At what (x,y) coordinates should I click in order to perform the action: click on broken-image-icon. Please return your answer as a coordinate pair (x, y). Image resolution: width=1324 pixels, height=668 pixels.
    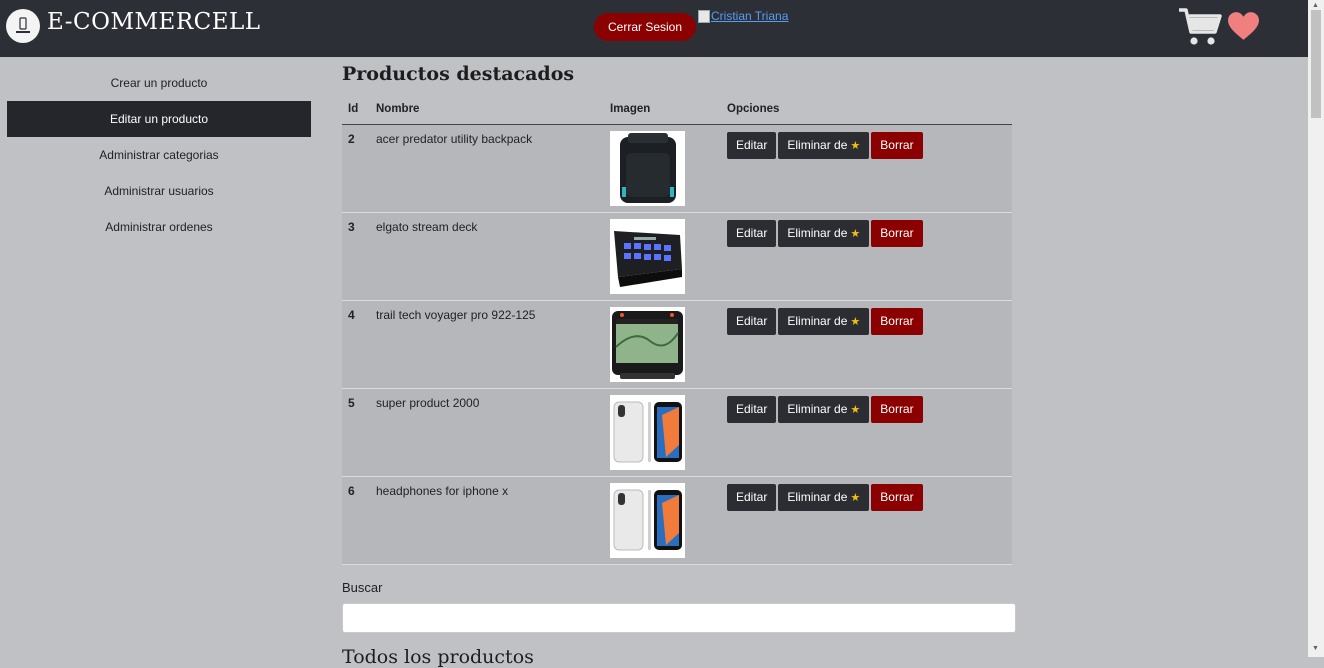
    Looking at the image, I should click on (704, 16).